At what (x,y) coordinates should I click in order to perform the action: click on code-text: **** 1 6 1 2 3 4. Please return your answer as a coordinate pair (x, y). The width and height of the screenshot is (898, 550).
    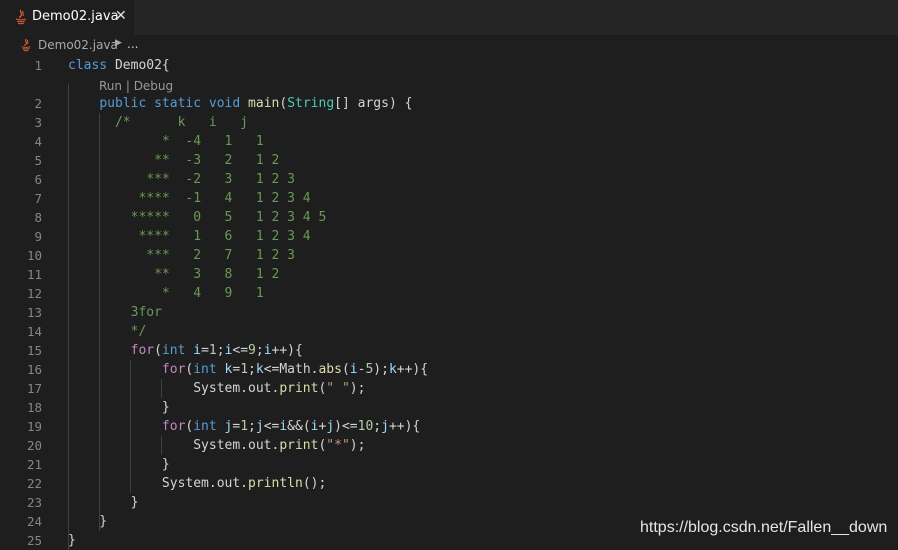
    Looking at the image, I should click on (189, 236).